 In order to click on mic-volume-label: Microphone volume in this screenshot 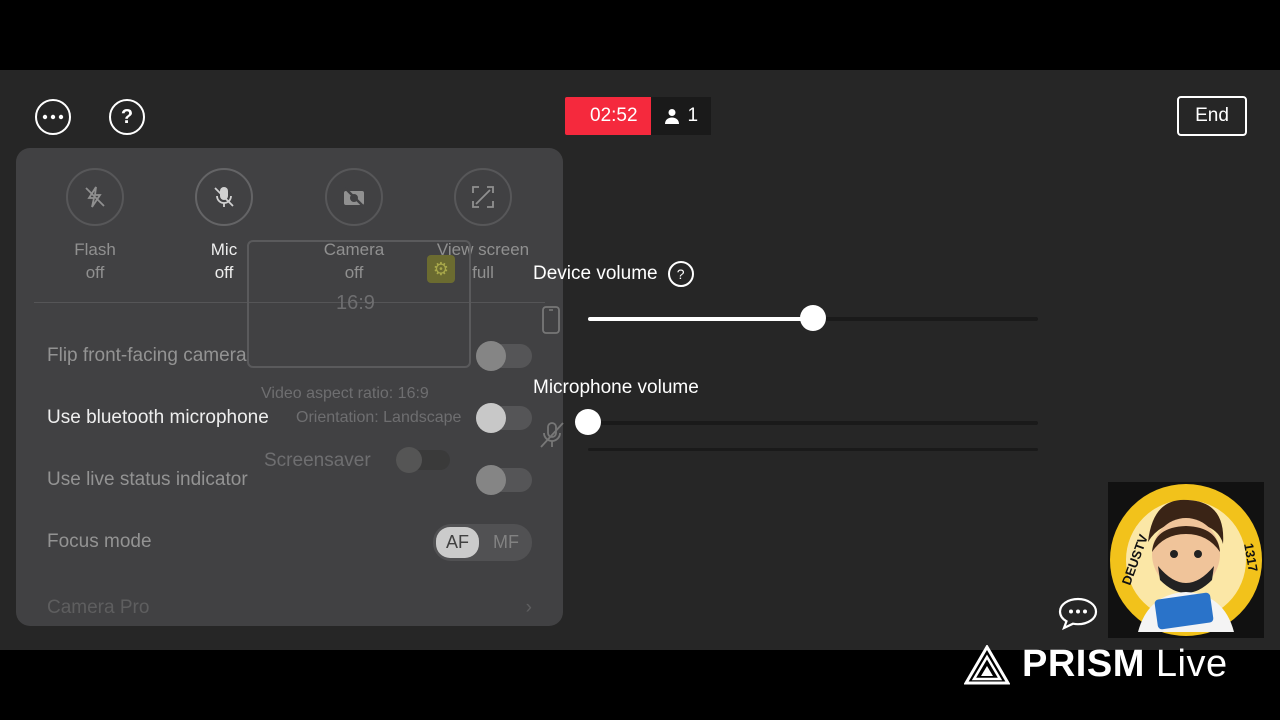, I will do `click(616, 387)`.